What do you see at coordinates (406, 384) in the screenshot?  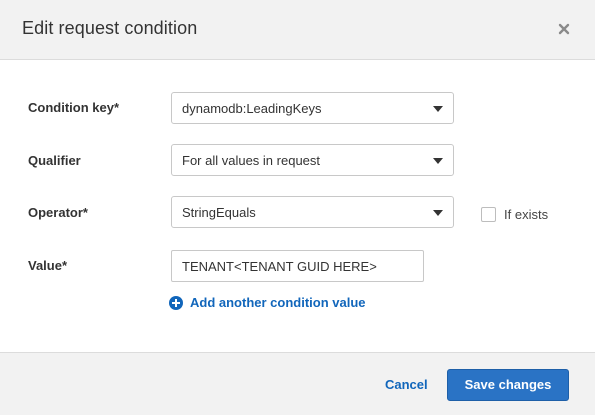 I see `cancel-button: Cancel` at bounding box center [406, 384].